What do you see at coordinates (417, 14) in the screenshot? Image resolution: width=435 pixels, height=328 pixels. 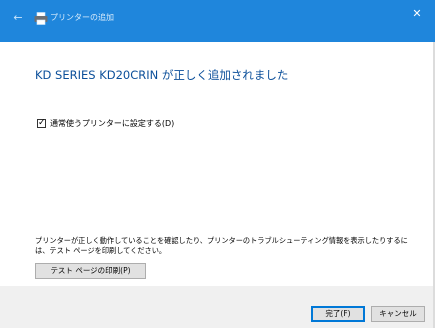 I see `close-icon: ✕` at bounding box center [417, 14].